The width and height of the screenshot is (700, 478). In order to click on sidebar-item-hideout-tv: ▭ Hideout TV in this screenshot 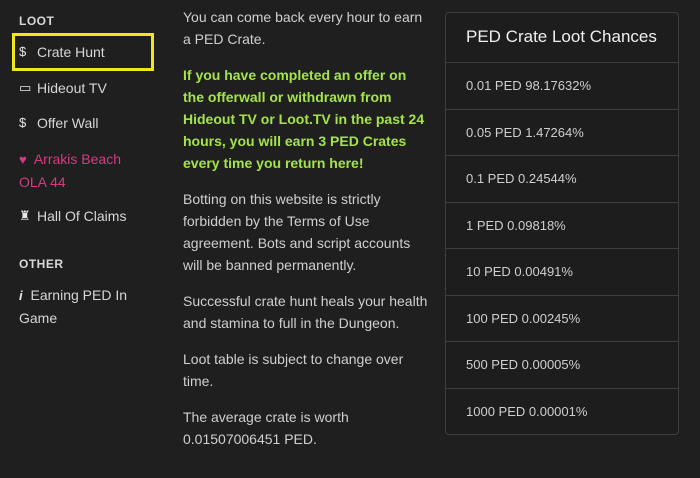, I will do `click(87, 88)`.